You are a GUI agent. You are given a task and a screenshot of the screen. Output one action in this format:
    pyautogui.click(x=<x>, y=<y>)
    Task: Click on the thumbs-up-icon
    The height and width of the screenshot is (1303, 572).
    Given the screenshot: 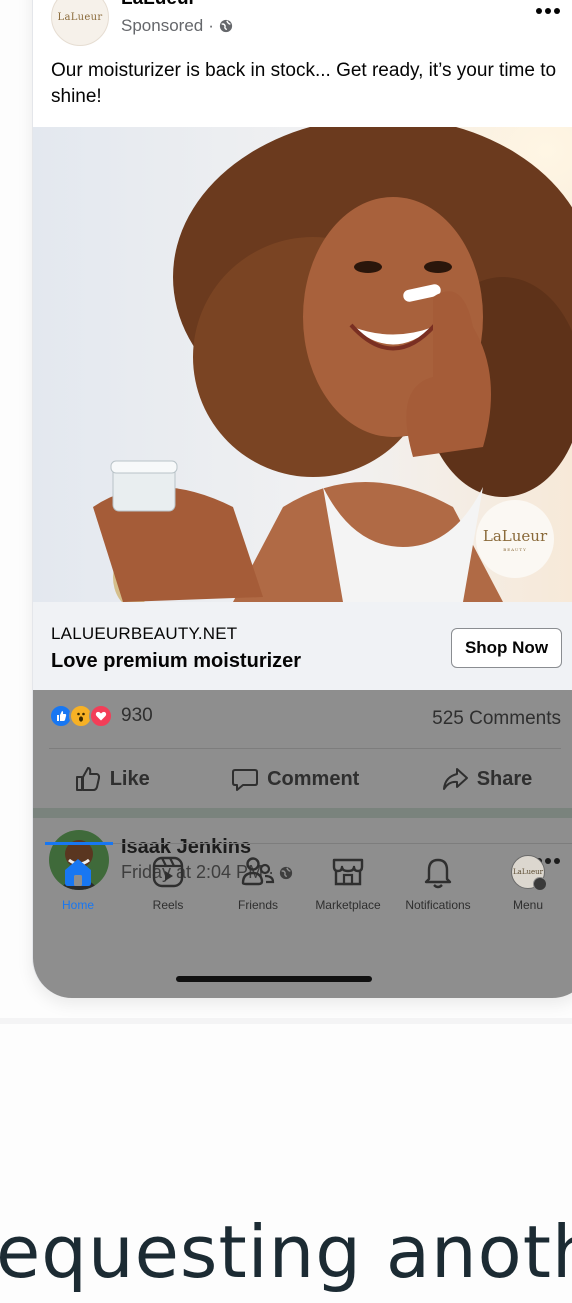 What is the action you would take?
    pyautogui.click(x=87, y=779)
    